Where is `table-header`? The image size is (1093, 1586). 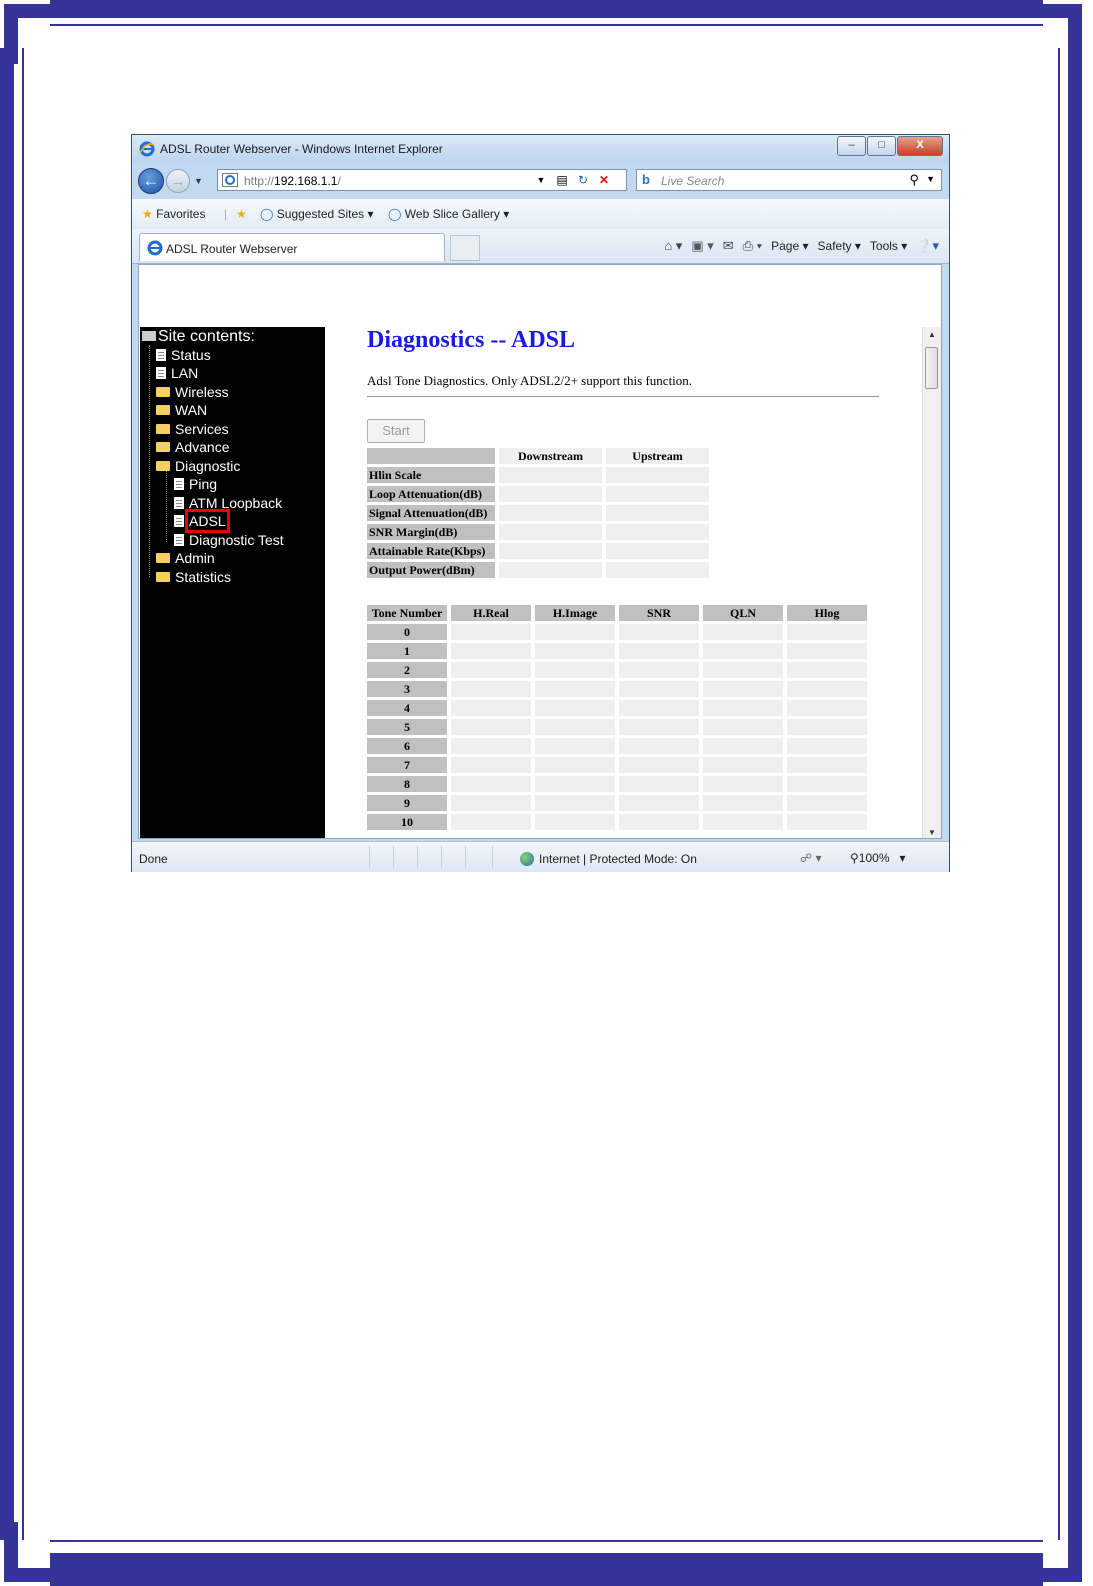 table-header is located at coordinates (431, 456).